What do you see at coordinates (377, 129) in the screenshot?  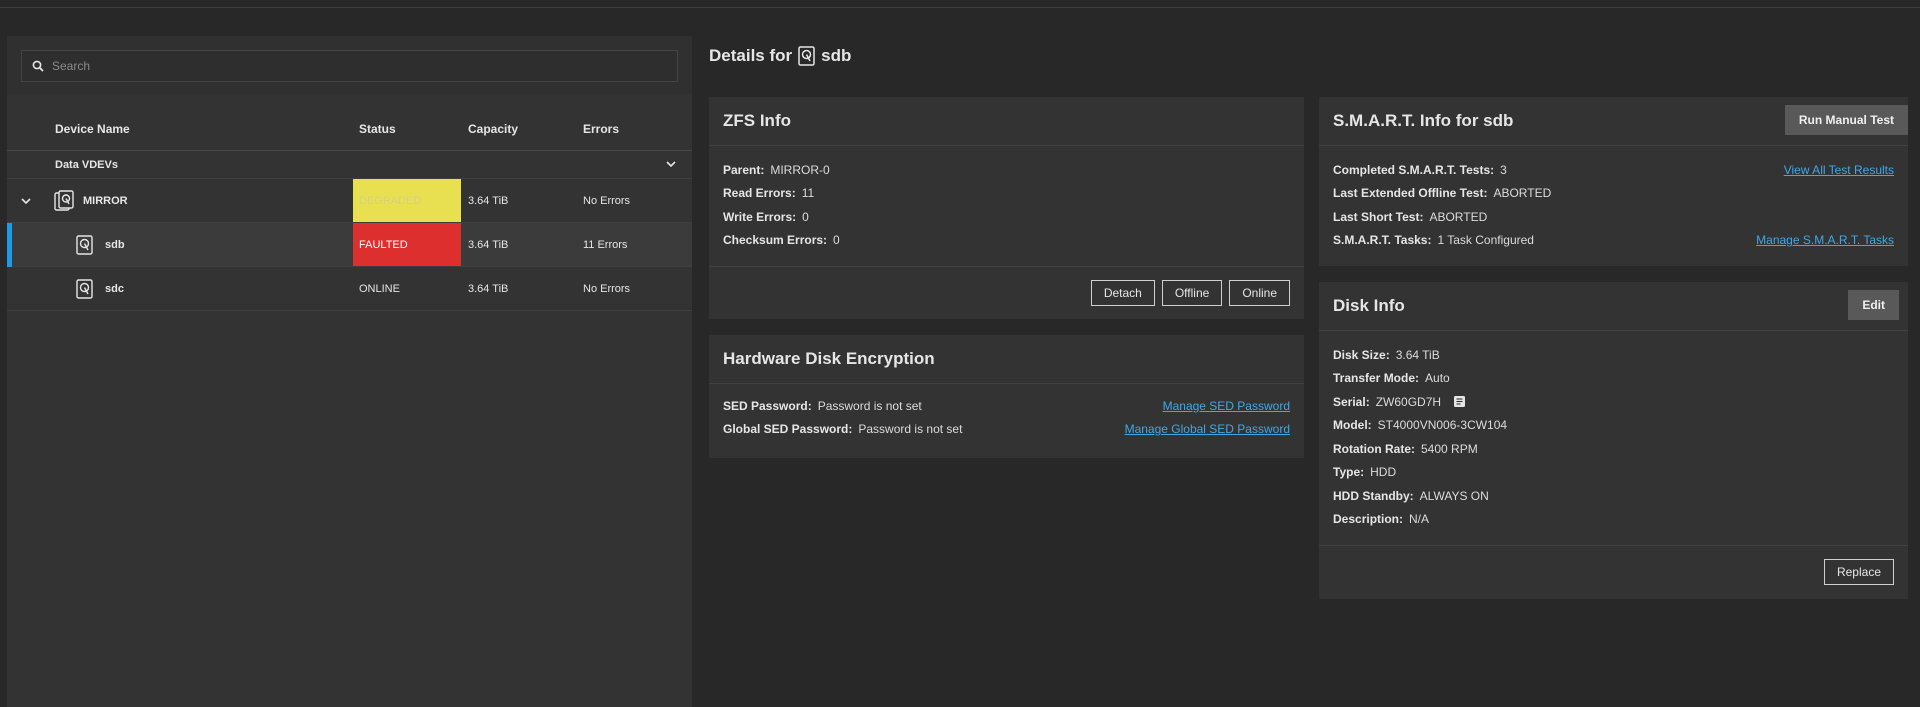 I see `header-status: Status` at bounding box center [377, 129].